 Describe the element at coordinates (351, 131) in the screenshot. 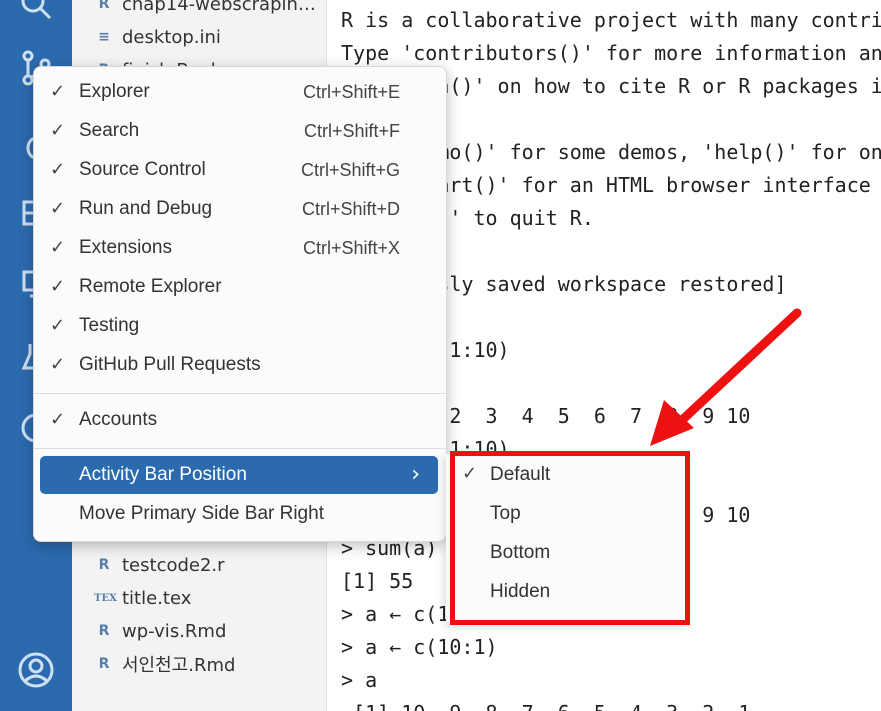

I see `menu-item-shortcut: Ctrl+Shift+F` at that location.